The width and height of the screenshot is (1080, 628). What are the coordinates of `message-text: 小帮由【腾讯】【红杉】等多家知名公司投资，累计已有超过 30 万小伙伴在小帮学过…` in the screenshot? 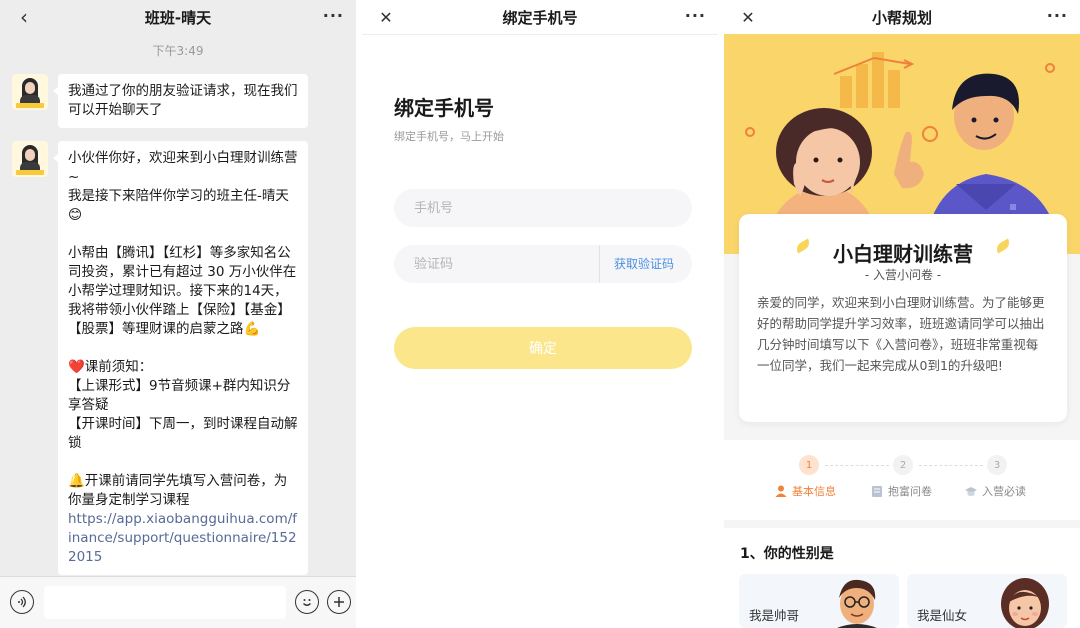 It's located at (182, 291).